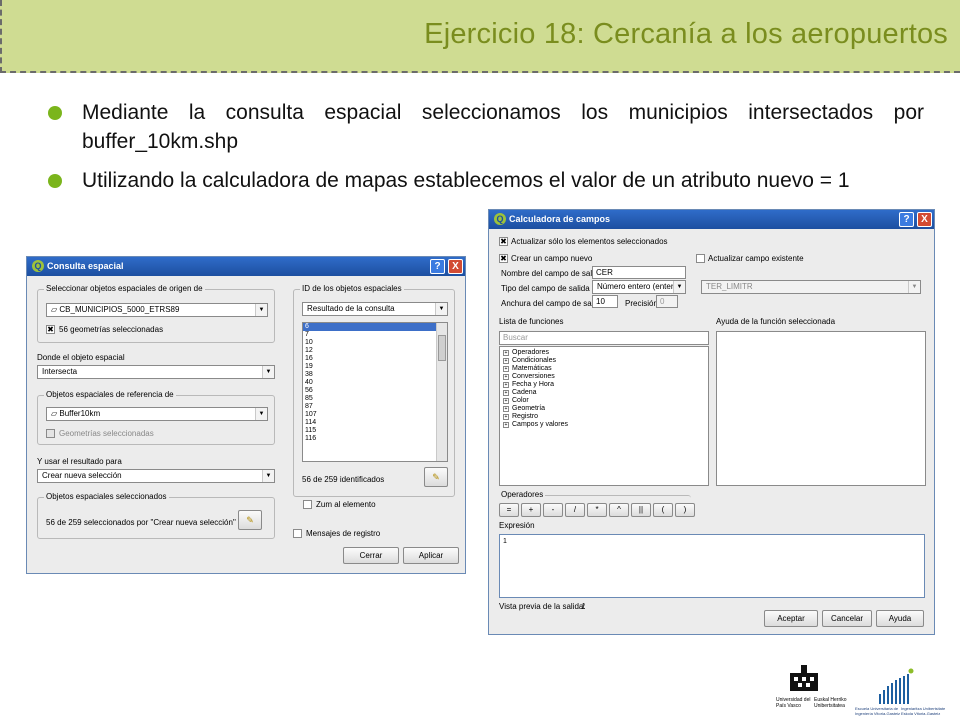 The image size is (960, 720). I want to click on function-search-input: Buscar, so click(604, 338).